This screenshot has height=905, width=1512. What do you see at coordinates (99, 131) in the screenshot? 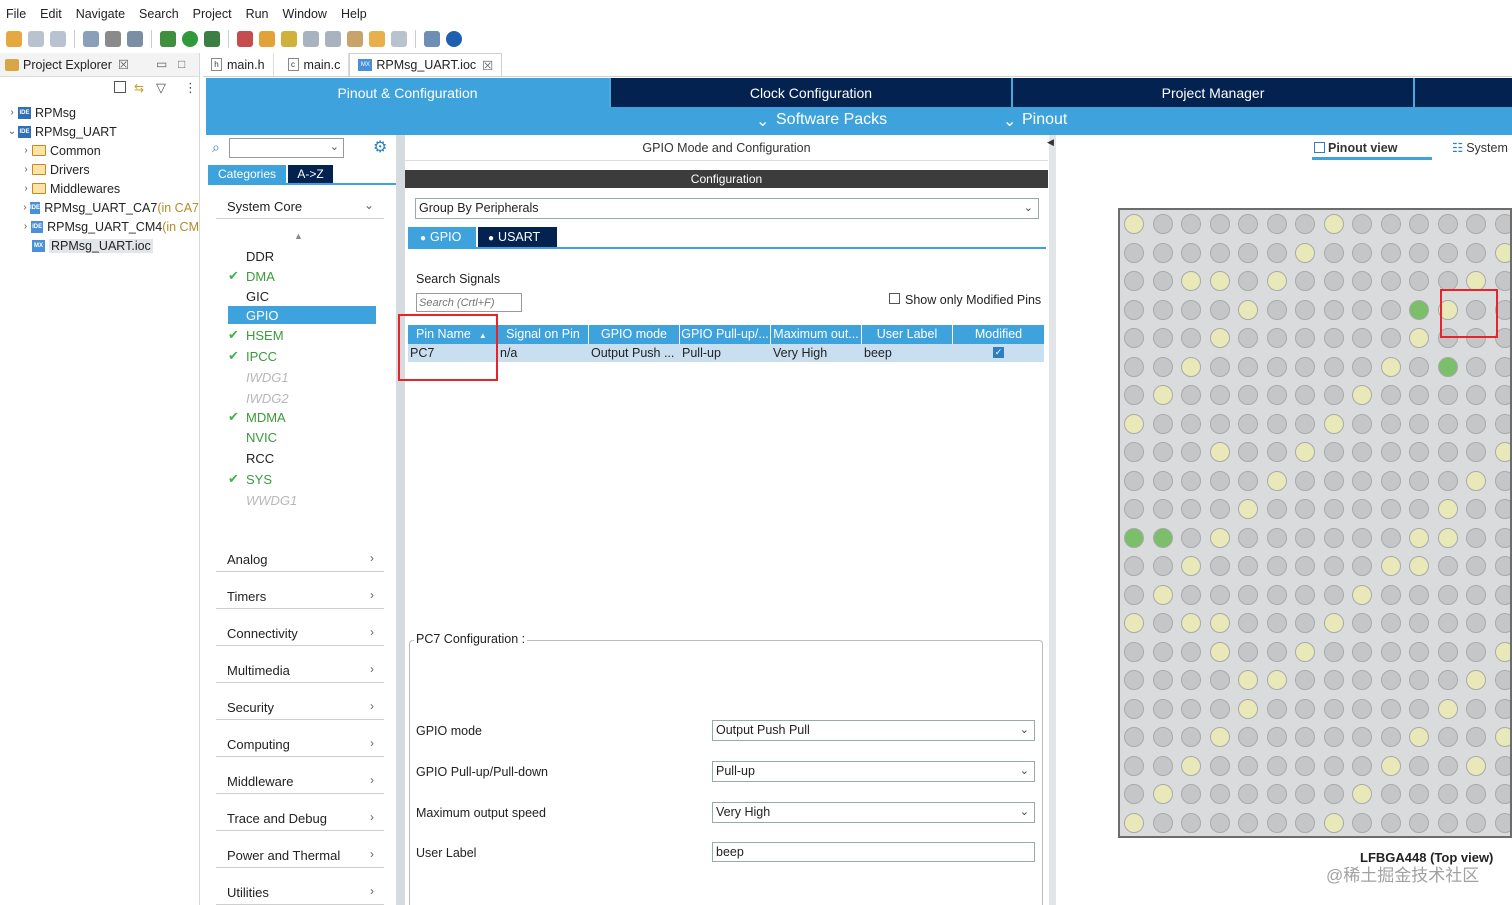
I see `tree-item-rpmsg-uart: ⌄ IDE RPMsg_UART` at bounding box center [99, 131].